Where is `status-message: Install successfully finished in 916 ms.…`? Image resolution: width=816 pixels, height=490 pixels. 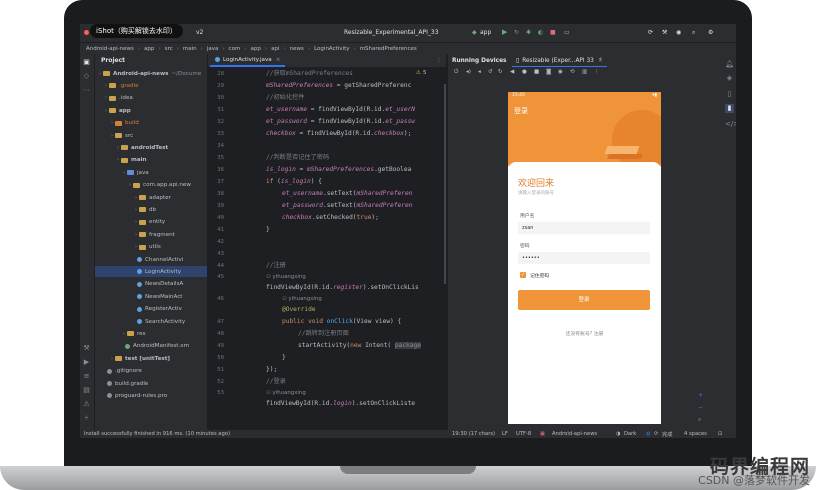 status-message: Install successfully finished in 916 ms.… is located at coordinates (157, 434).